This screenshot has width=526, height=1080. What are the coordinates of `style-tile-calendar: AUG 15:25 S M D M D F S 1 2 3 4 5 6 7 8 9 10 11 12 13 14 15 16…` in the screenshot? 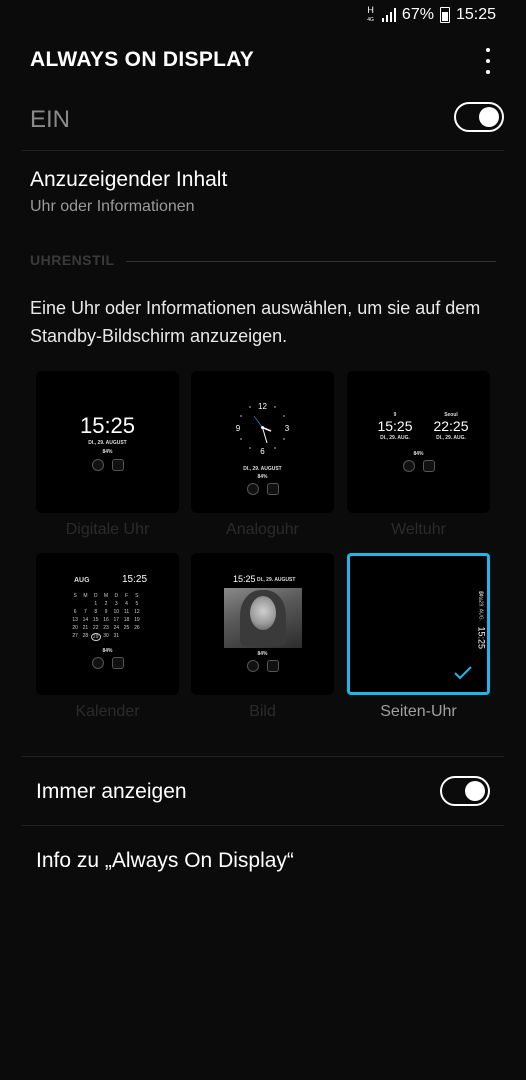 It's located at (107, 624).